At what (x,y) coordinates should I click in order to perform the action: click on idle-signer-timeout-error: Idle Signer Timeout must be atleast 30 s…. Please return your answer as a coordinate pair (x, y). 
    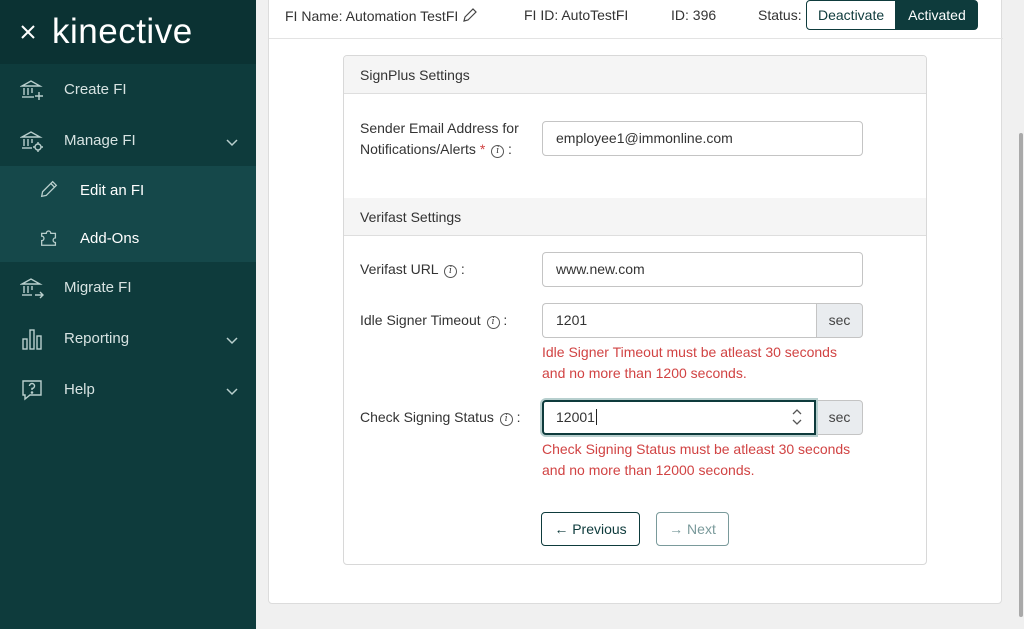
    Looking at the image, I should click on (707, 363).